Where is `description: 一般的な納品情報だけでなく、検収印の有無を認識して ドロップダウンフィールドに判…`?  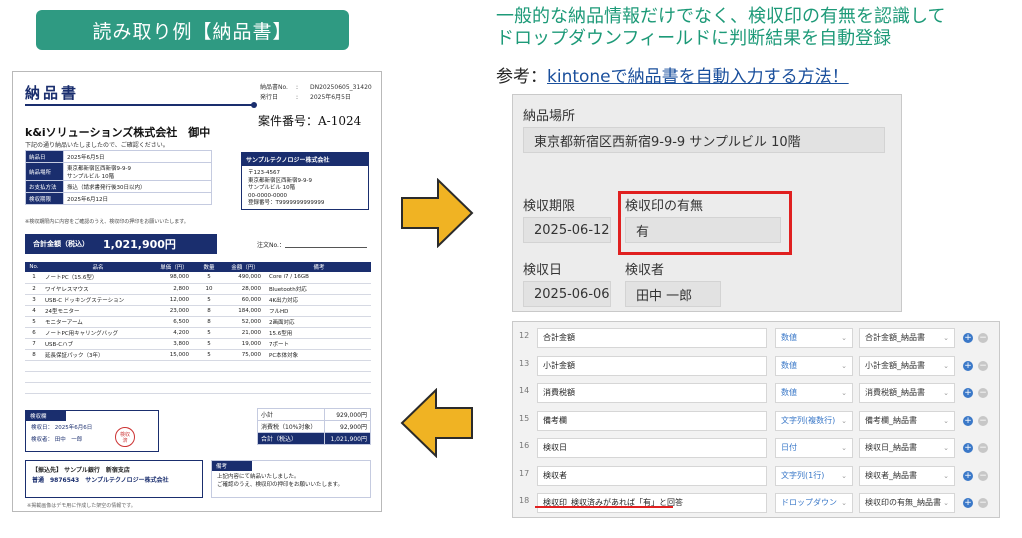 description: 一般的な納品情報だけでなく、検収印の有無を認識して ドロップダウンフィールドに判… is located at coordinates (756, 28).